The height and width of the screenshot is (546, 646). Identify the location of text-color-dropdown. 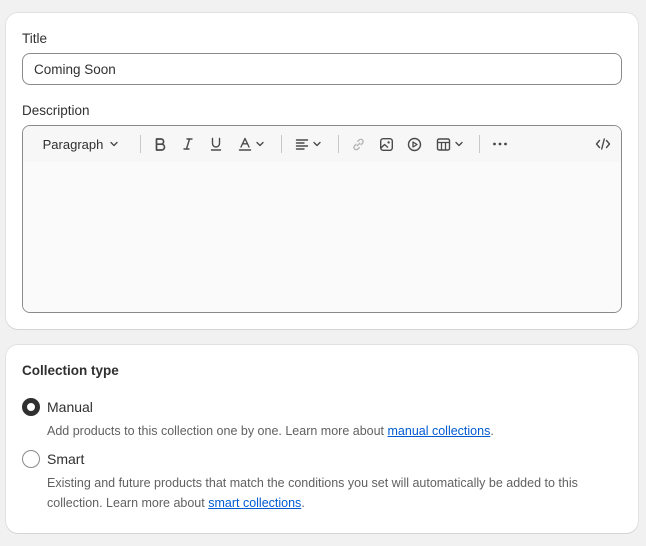
(251, 144).